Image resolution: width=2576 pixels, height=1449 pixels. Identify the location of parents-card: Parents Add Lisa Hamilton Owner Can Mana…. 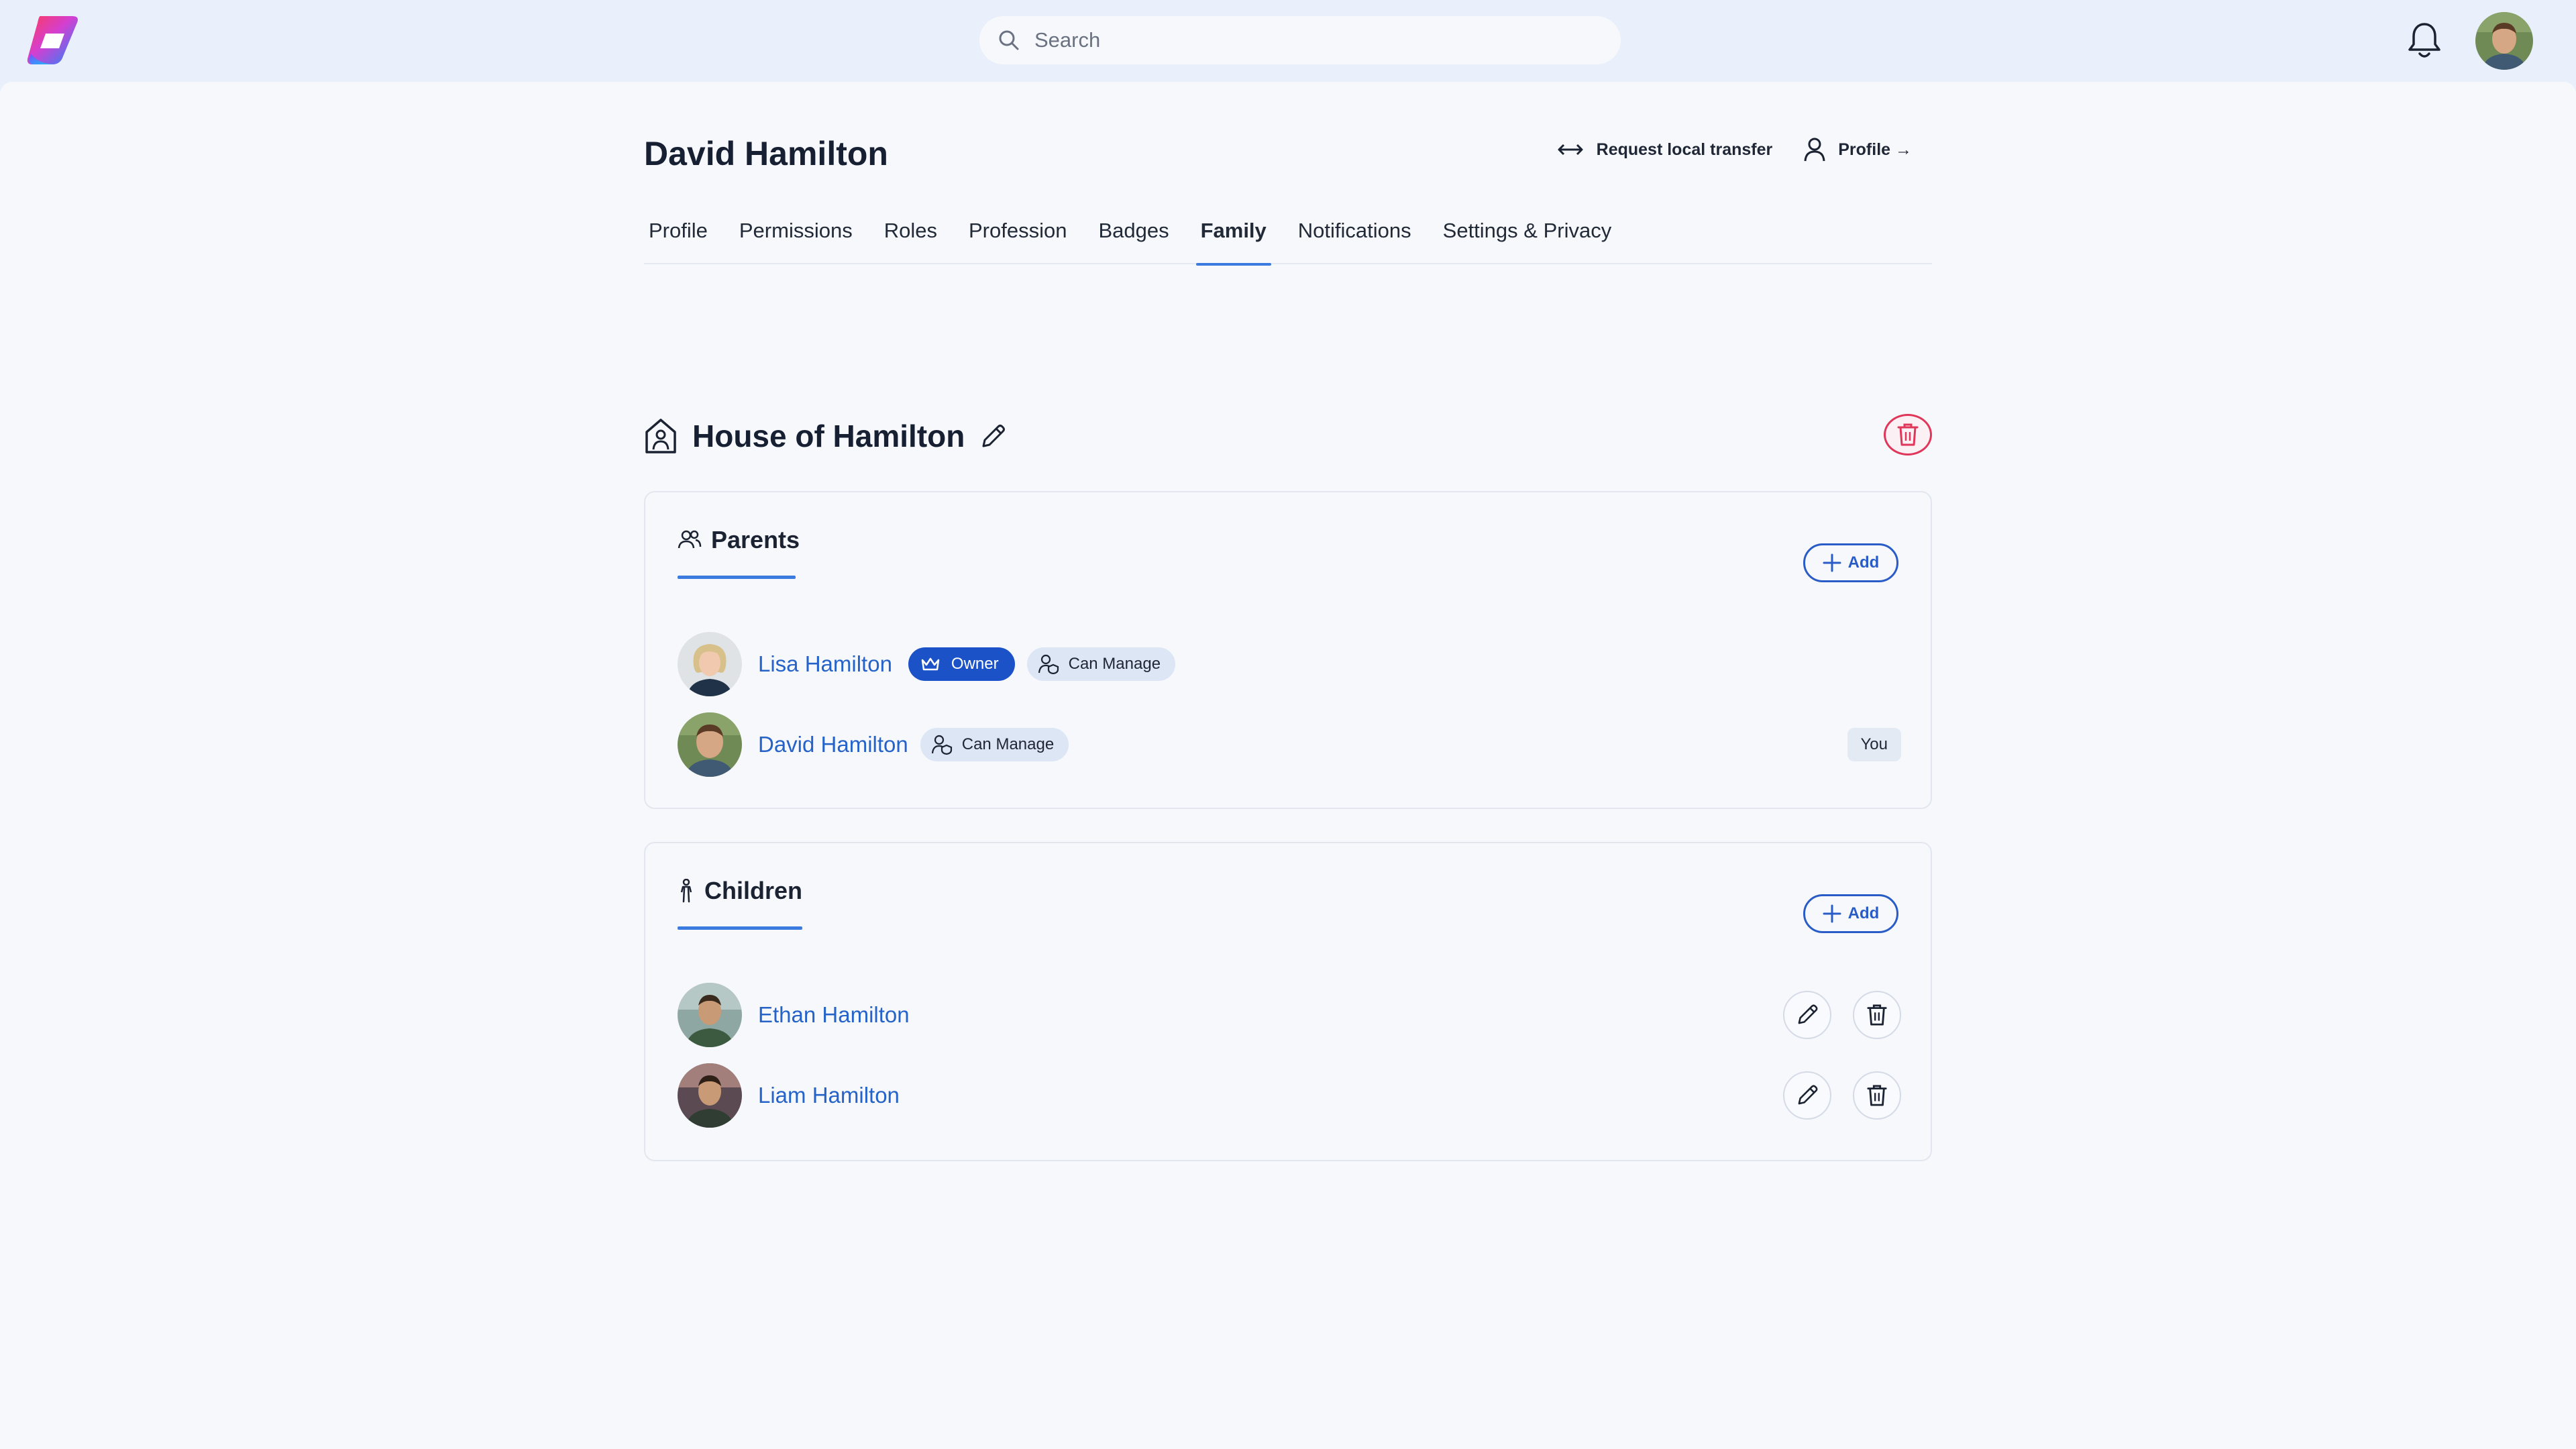
(1288, 650).